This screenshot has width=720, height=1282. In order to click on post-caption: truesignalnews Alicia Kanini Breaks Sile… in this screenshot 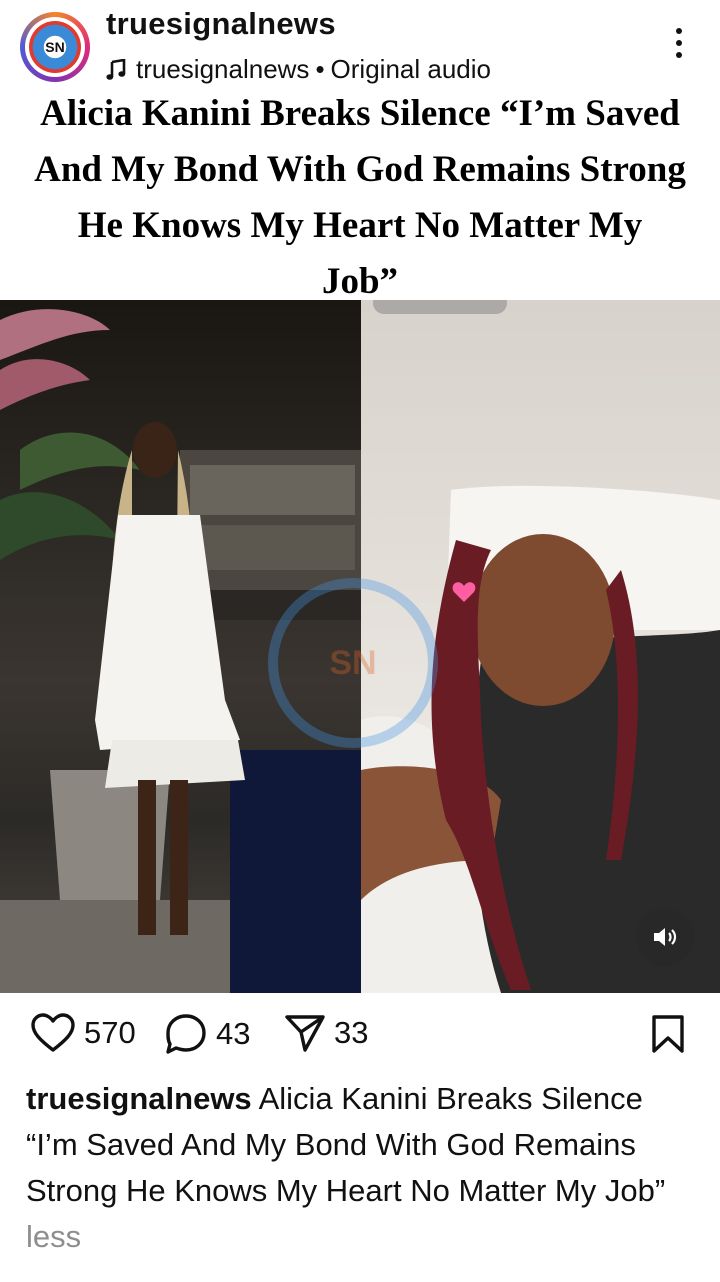, I will do `click(361, 1168)`.